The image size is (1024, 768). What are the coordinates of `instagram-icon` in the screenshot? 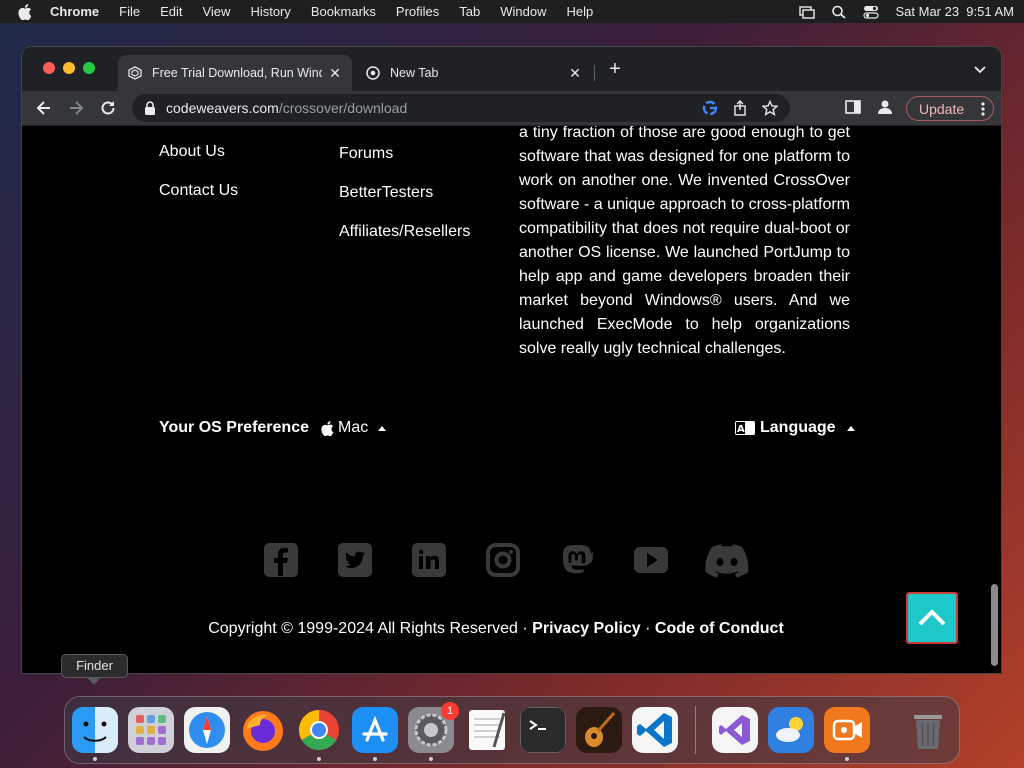 It's located at (503, 560).